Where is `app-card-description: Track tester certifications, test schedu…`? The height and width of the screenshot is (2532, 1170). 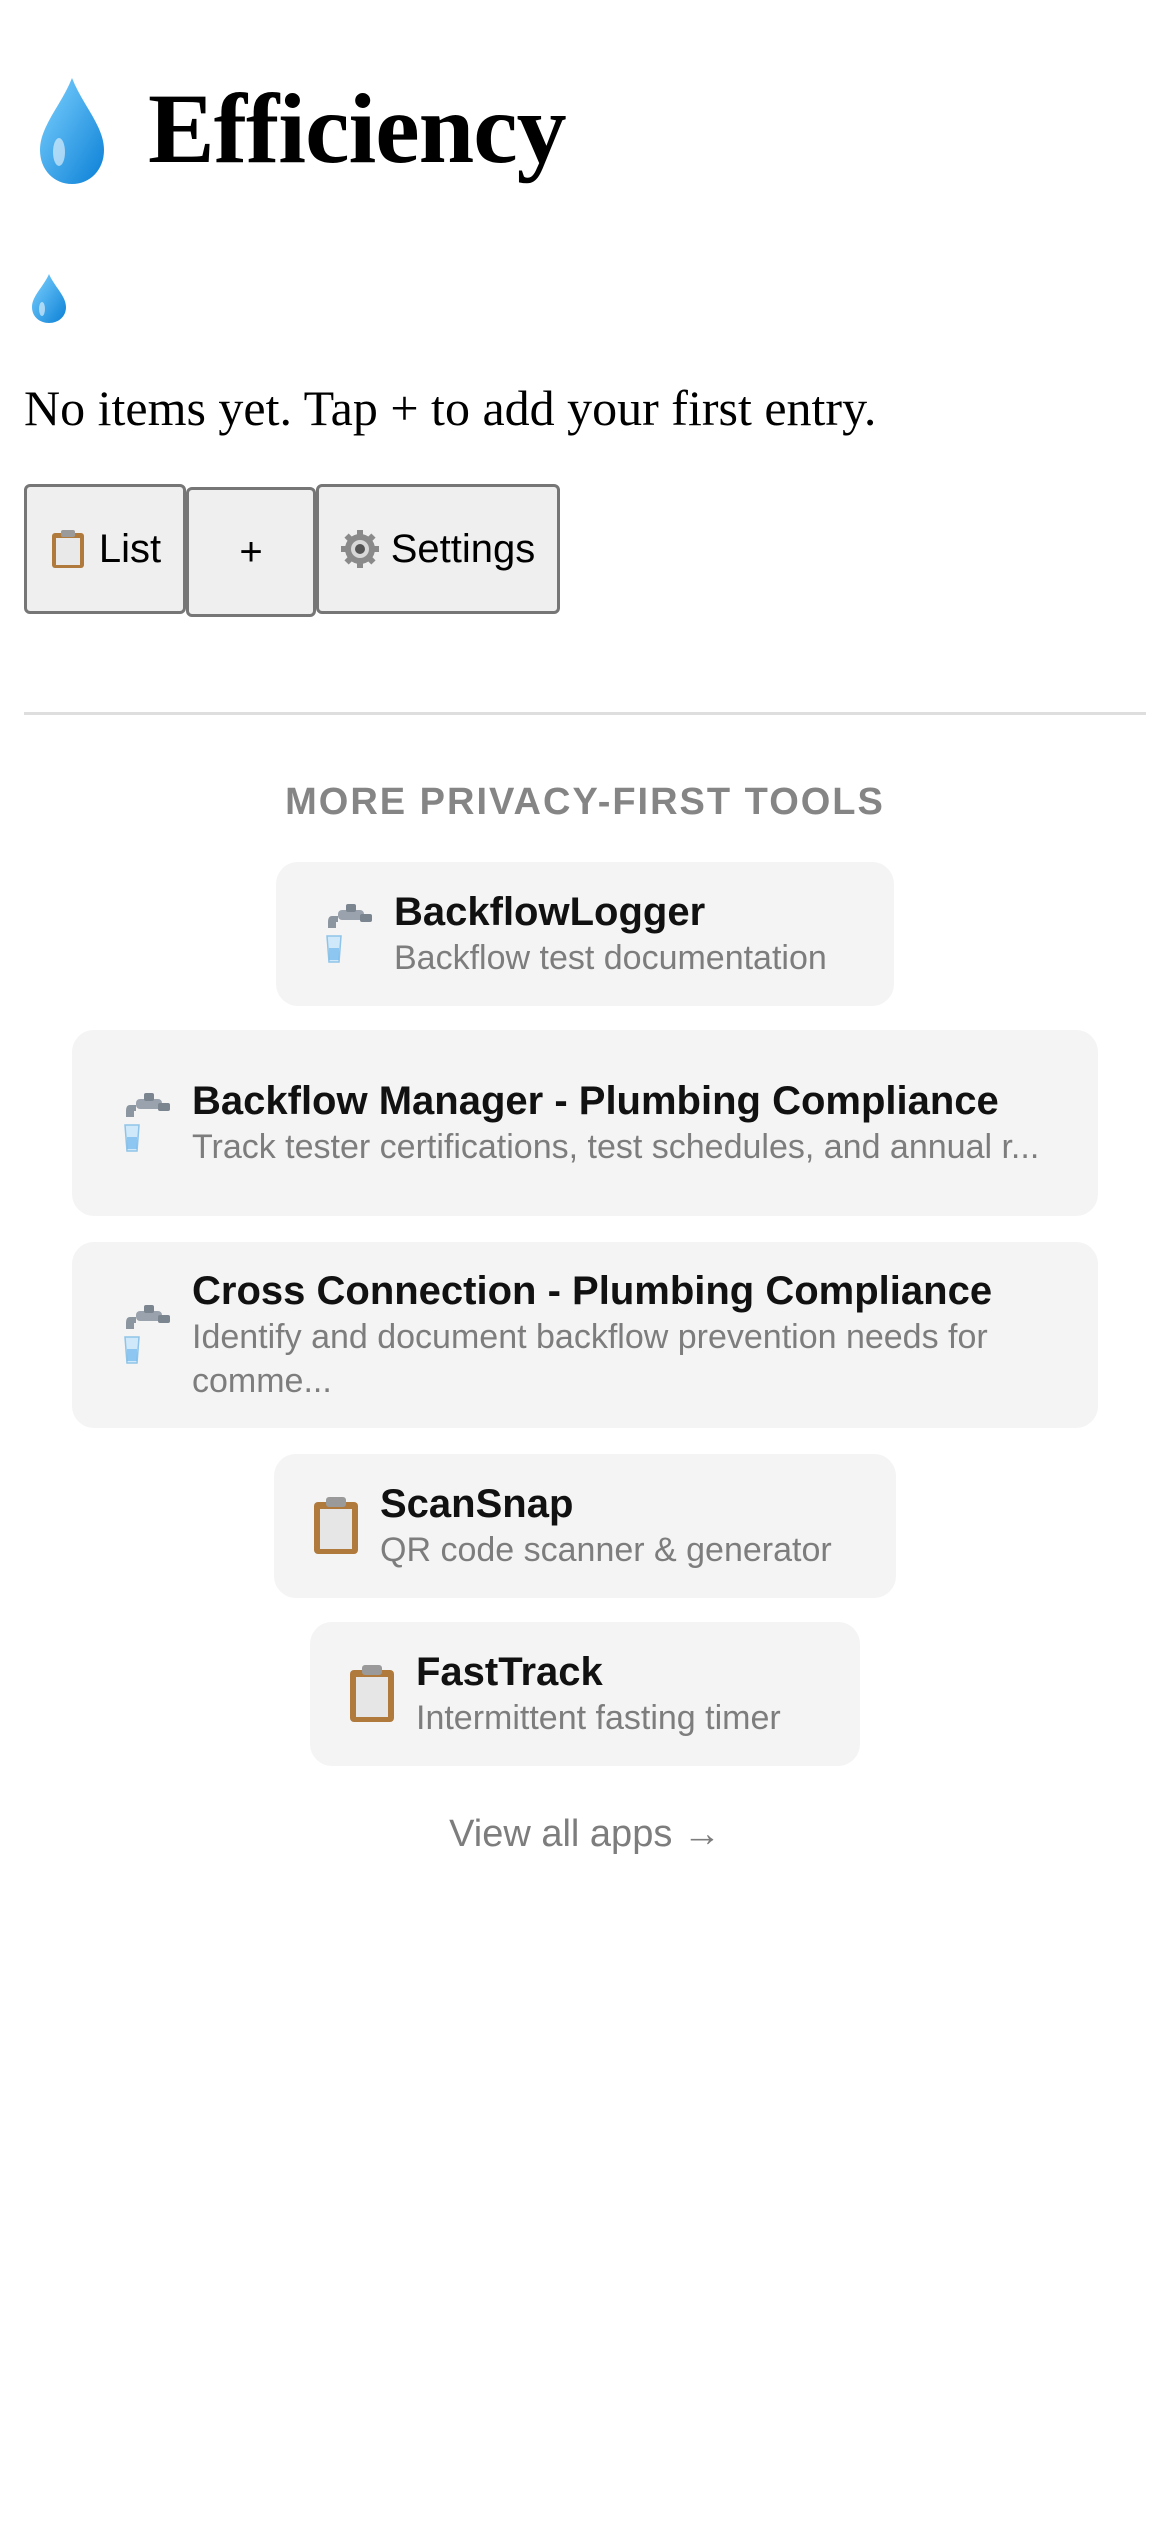 app-card-description: Track tester certifications, test schedu… is located at coordinates (616, 1147).